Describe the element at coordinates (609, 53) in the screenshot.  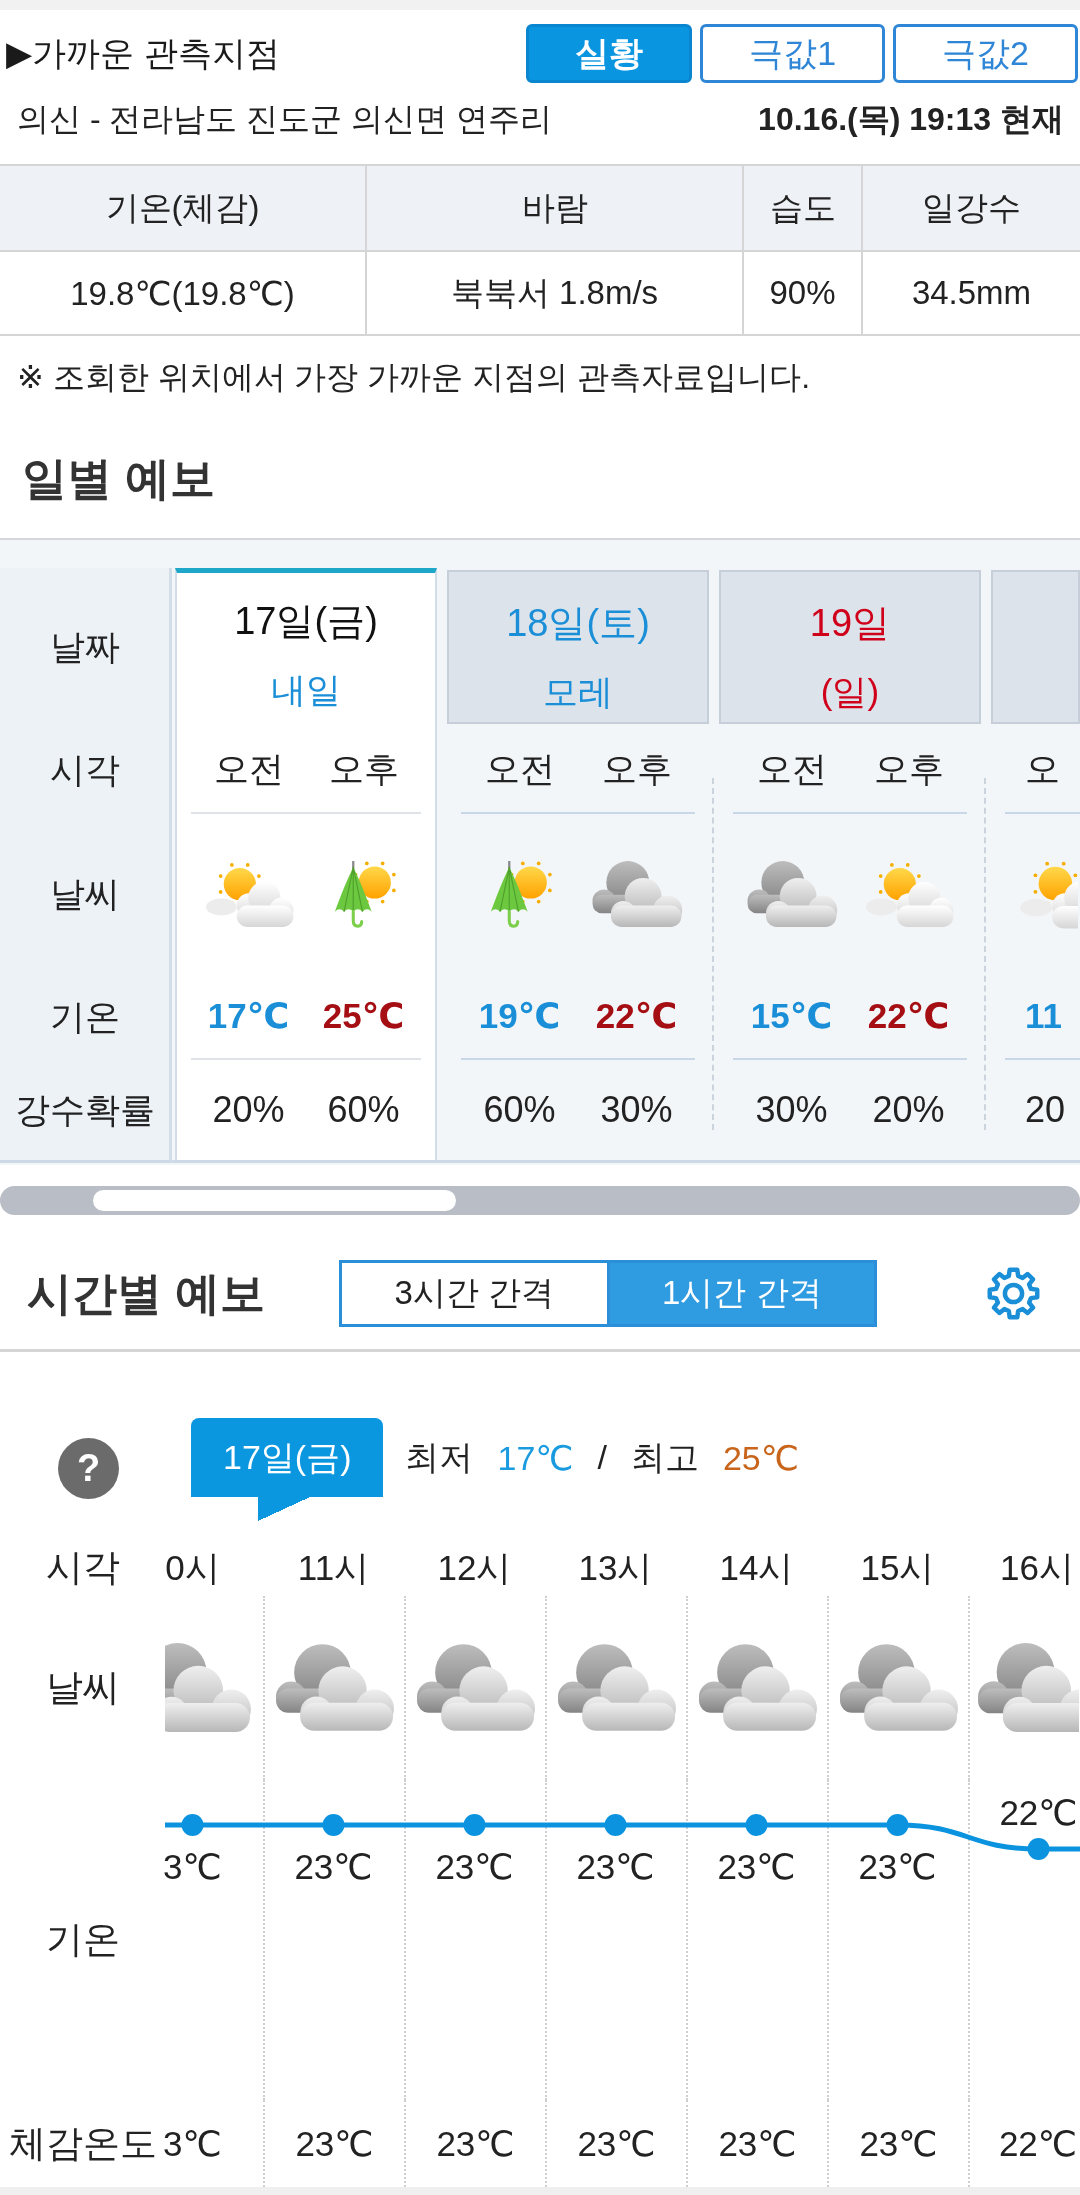
I see `mode-tab: 실황` at that location.